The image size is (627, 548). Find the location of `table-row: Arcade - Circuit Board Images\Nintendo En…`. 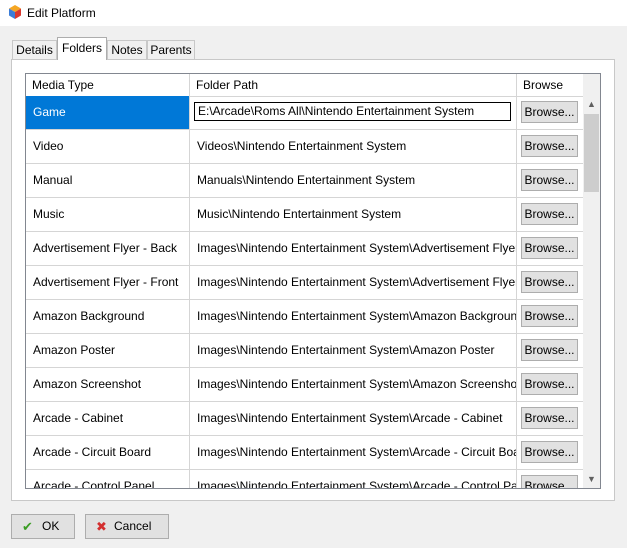

table-row: Arcade - Circuit Board Images\Nintendo En… is located at coordinates (305, 453).